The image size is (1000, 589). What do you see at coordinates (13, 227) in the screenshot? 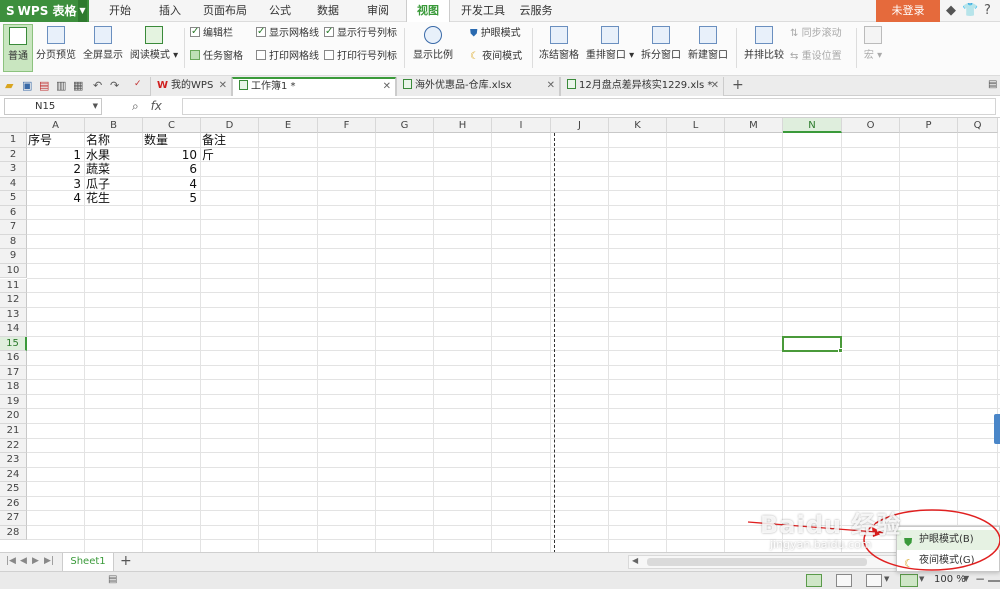
I see `row-header-7: 7` at bounding box center [13, 227].